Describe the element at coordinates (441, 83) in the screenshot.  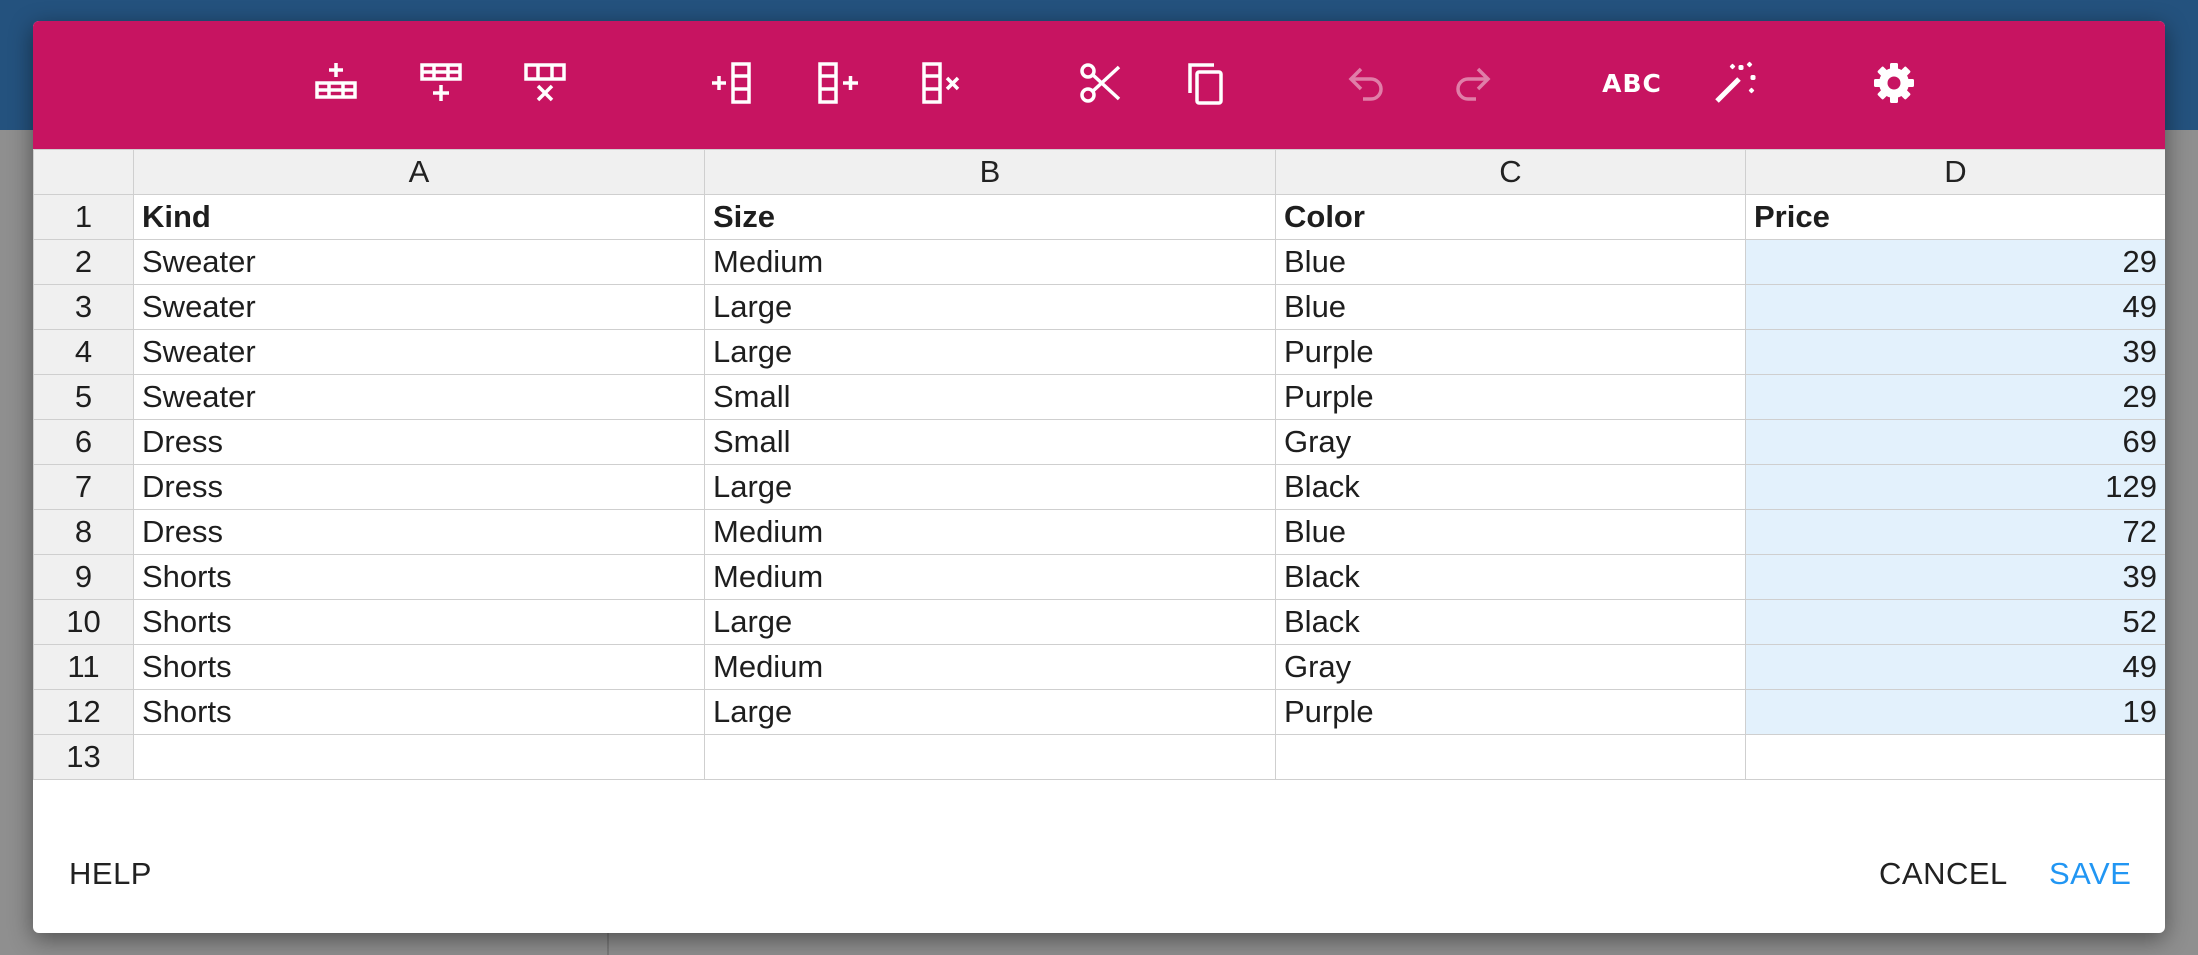
I see `insert-row-below-button` at that location.